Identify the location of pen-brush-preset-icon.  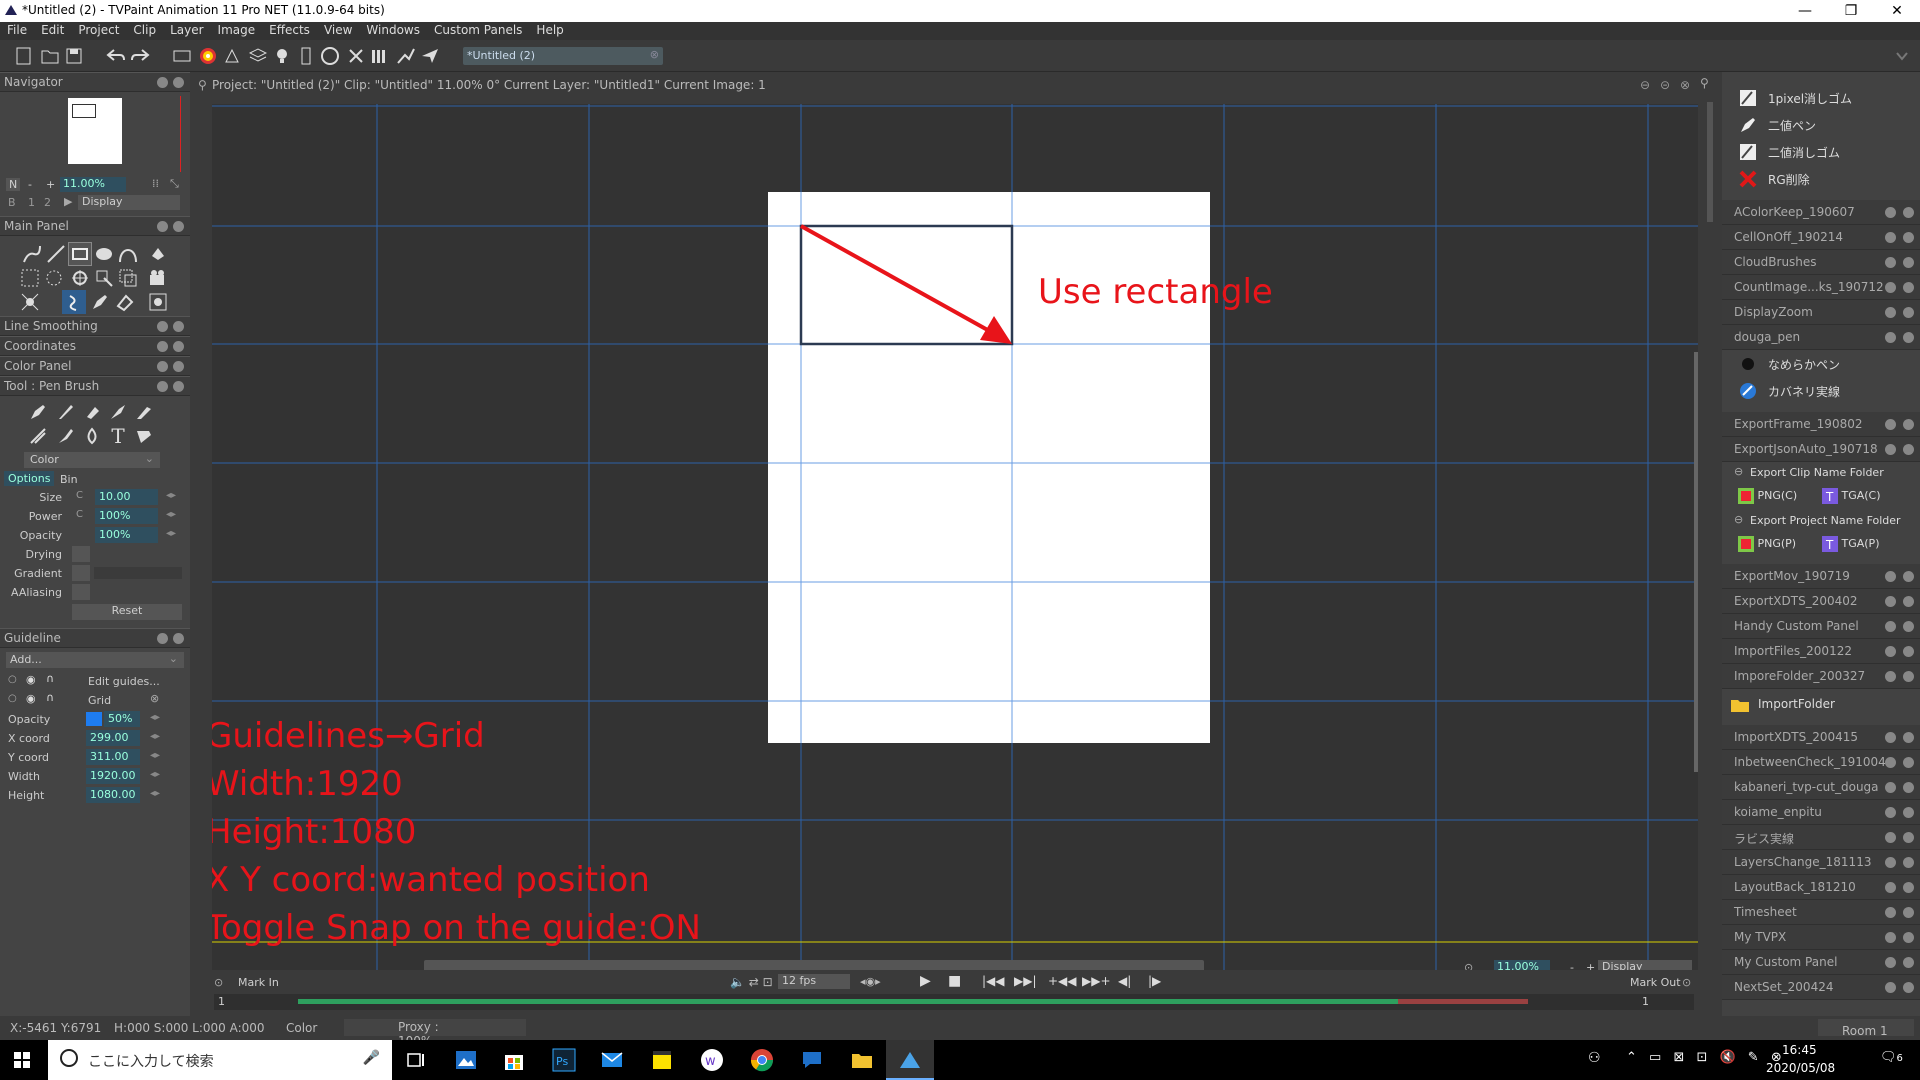
(38, 412).